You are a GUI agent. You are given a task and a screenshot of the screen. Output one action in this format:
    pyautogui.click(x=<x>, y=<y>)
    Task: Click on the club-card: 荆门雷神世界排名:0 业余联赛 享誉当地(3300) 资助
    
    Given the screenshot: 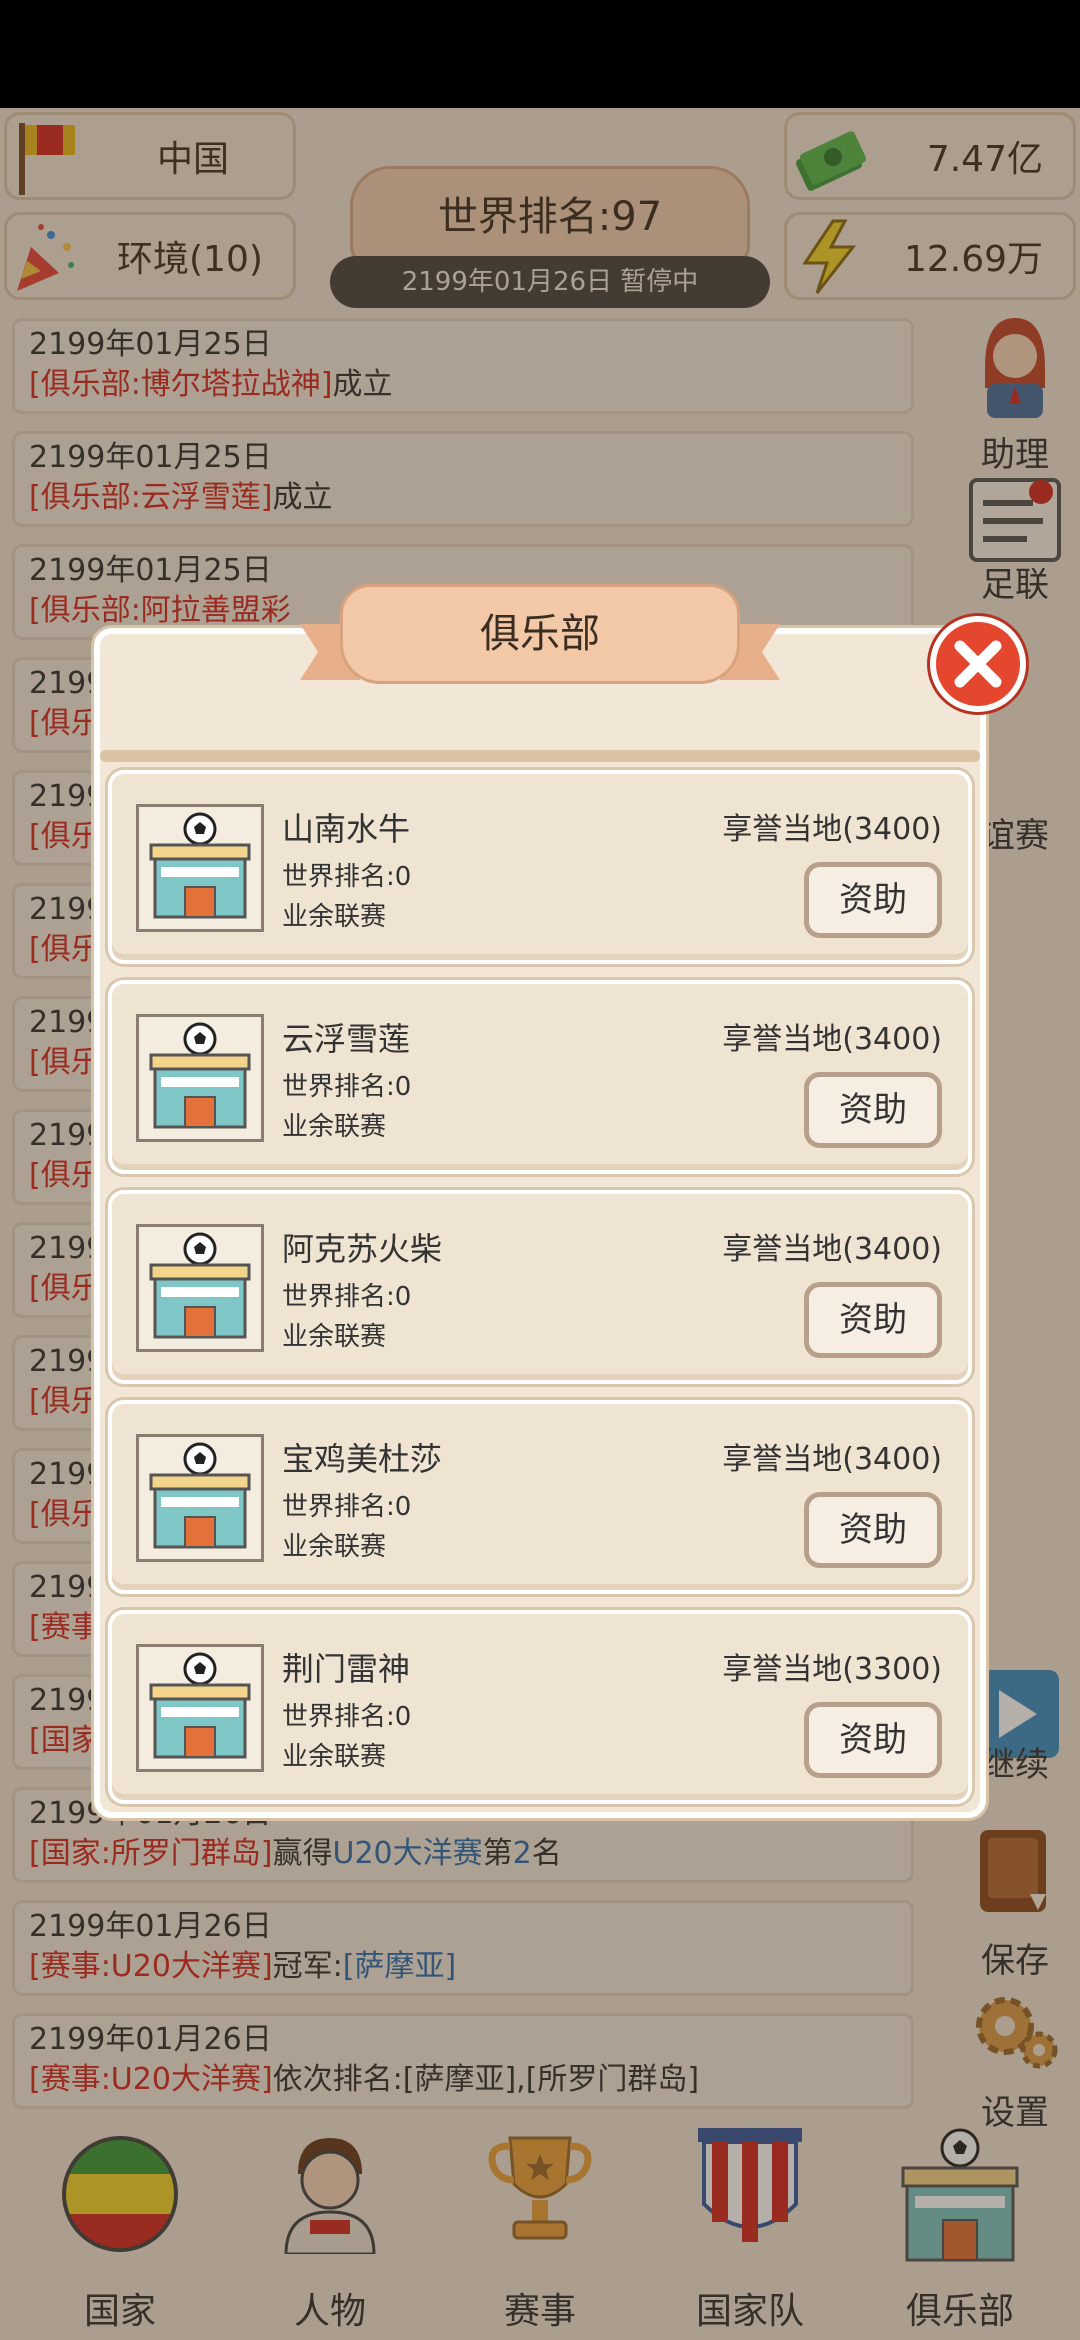 What is the action you would take?
    pyautogui.click(x=540, y=1707)
    